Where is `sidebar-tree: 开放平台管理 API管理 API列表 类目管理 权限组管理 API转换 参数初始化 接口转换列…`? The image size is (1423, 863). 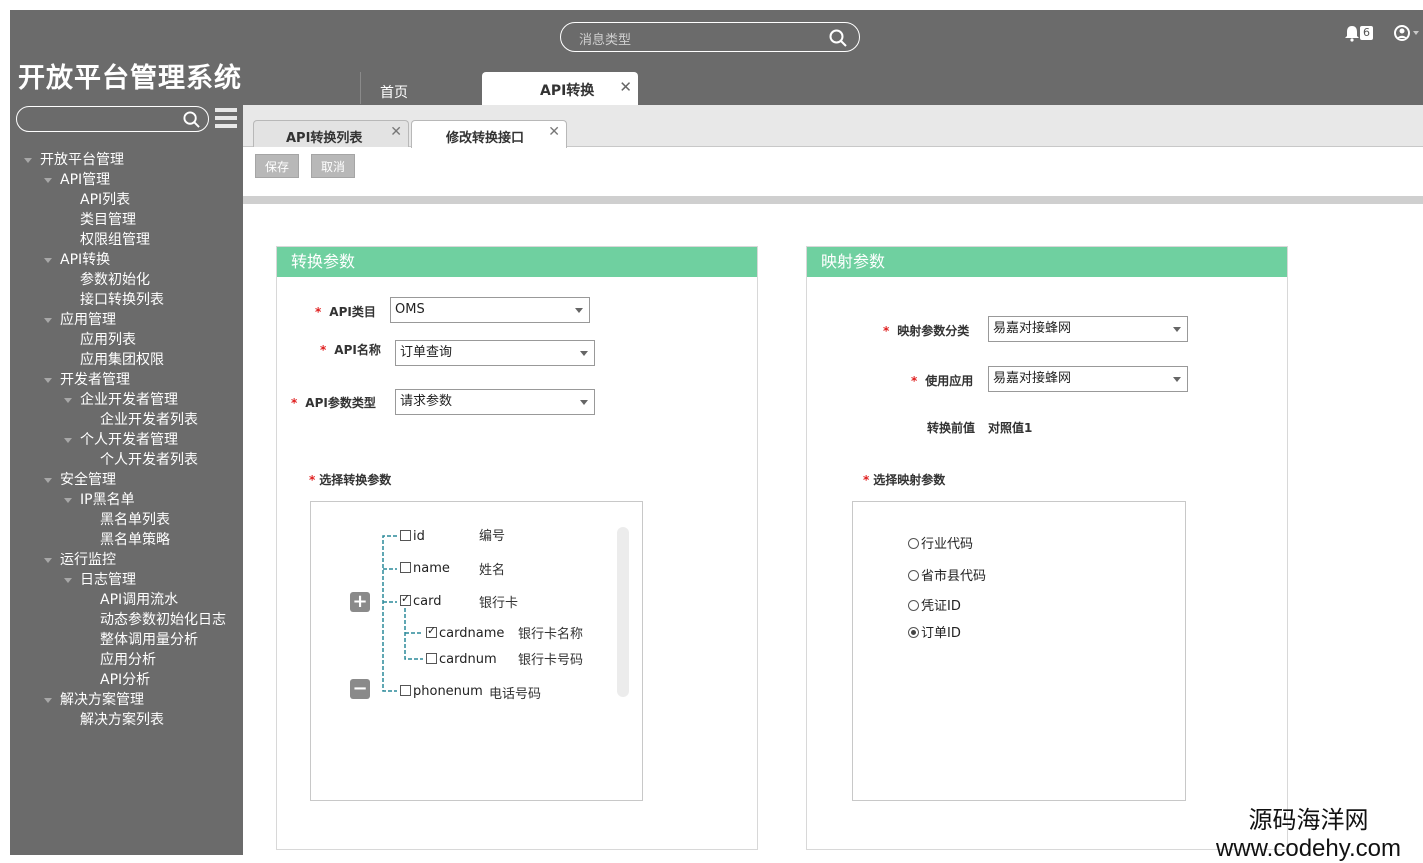 sidebar-tree: 开放平台管理 API管理 API列表 类目管理 权限组管理 API转换 参数初始化 接口转换列… is located at coordinates (126, 440).